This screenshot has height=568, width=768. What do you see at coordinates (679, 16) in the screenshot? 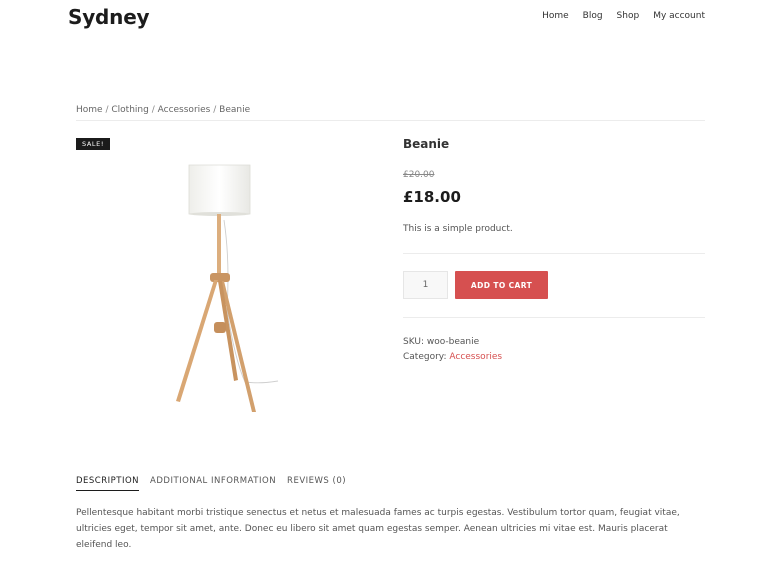
I see `nav-my-account-link: My account` at bounding box center [679, 16].